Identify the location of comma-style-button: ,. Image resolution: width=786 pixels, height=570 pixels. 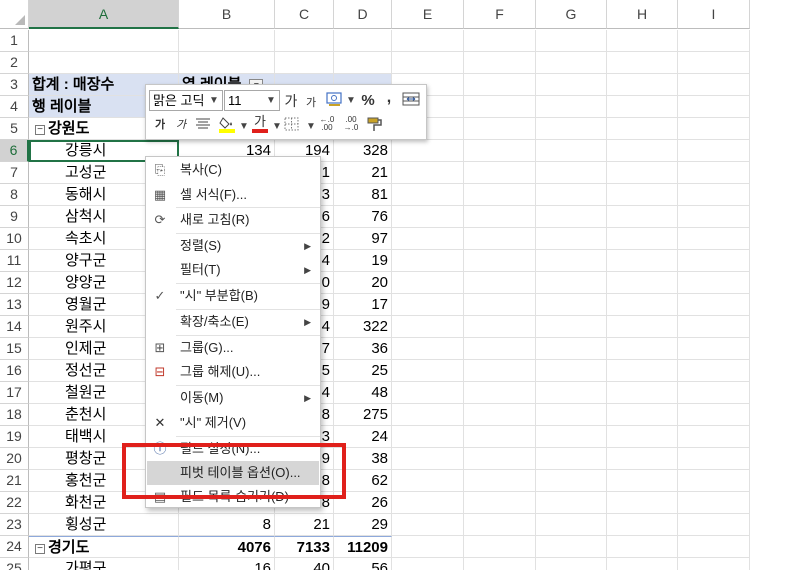
(389, 98).